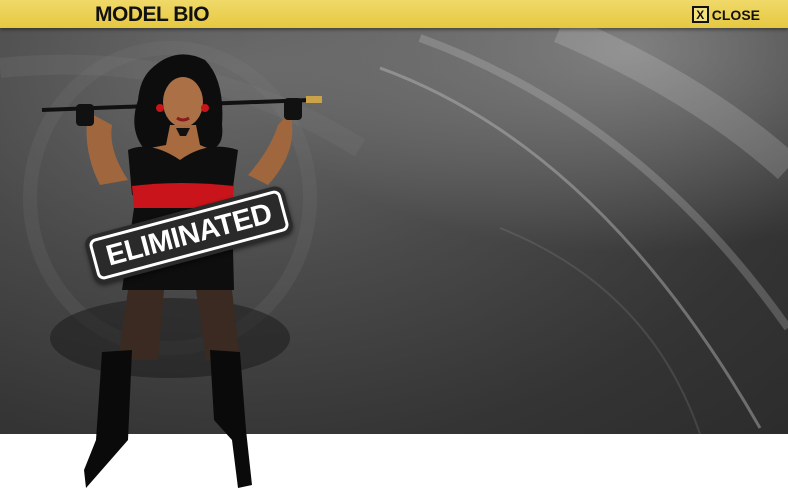  What do you see at coordinates (141, 325) in the screenshot?
I see `left-leg` at bounding box center [141, 325].